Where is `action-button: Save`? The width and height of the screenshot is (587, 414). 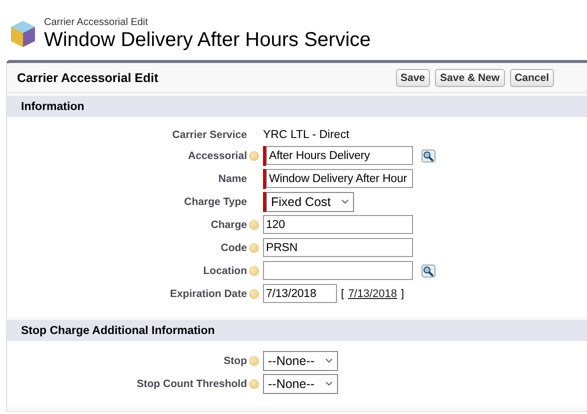 action-button: Save is located at coordinates (413, 77).